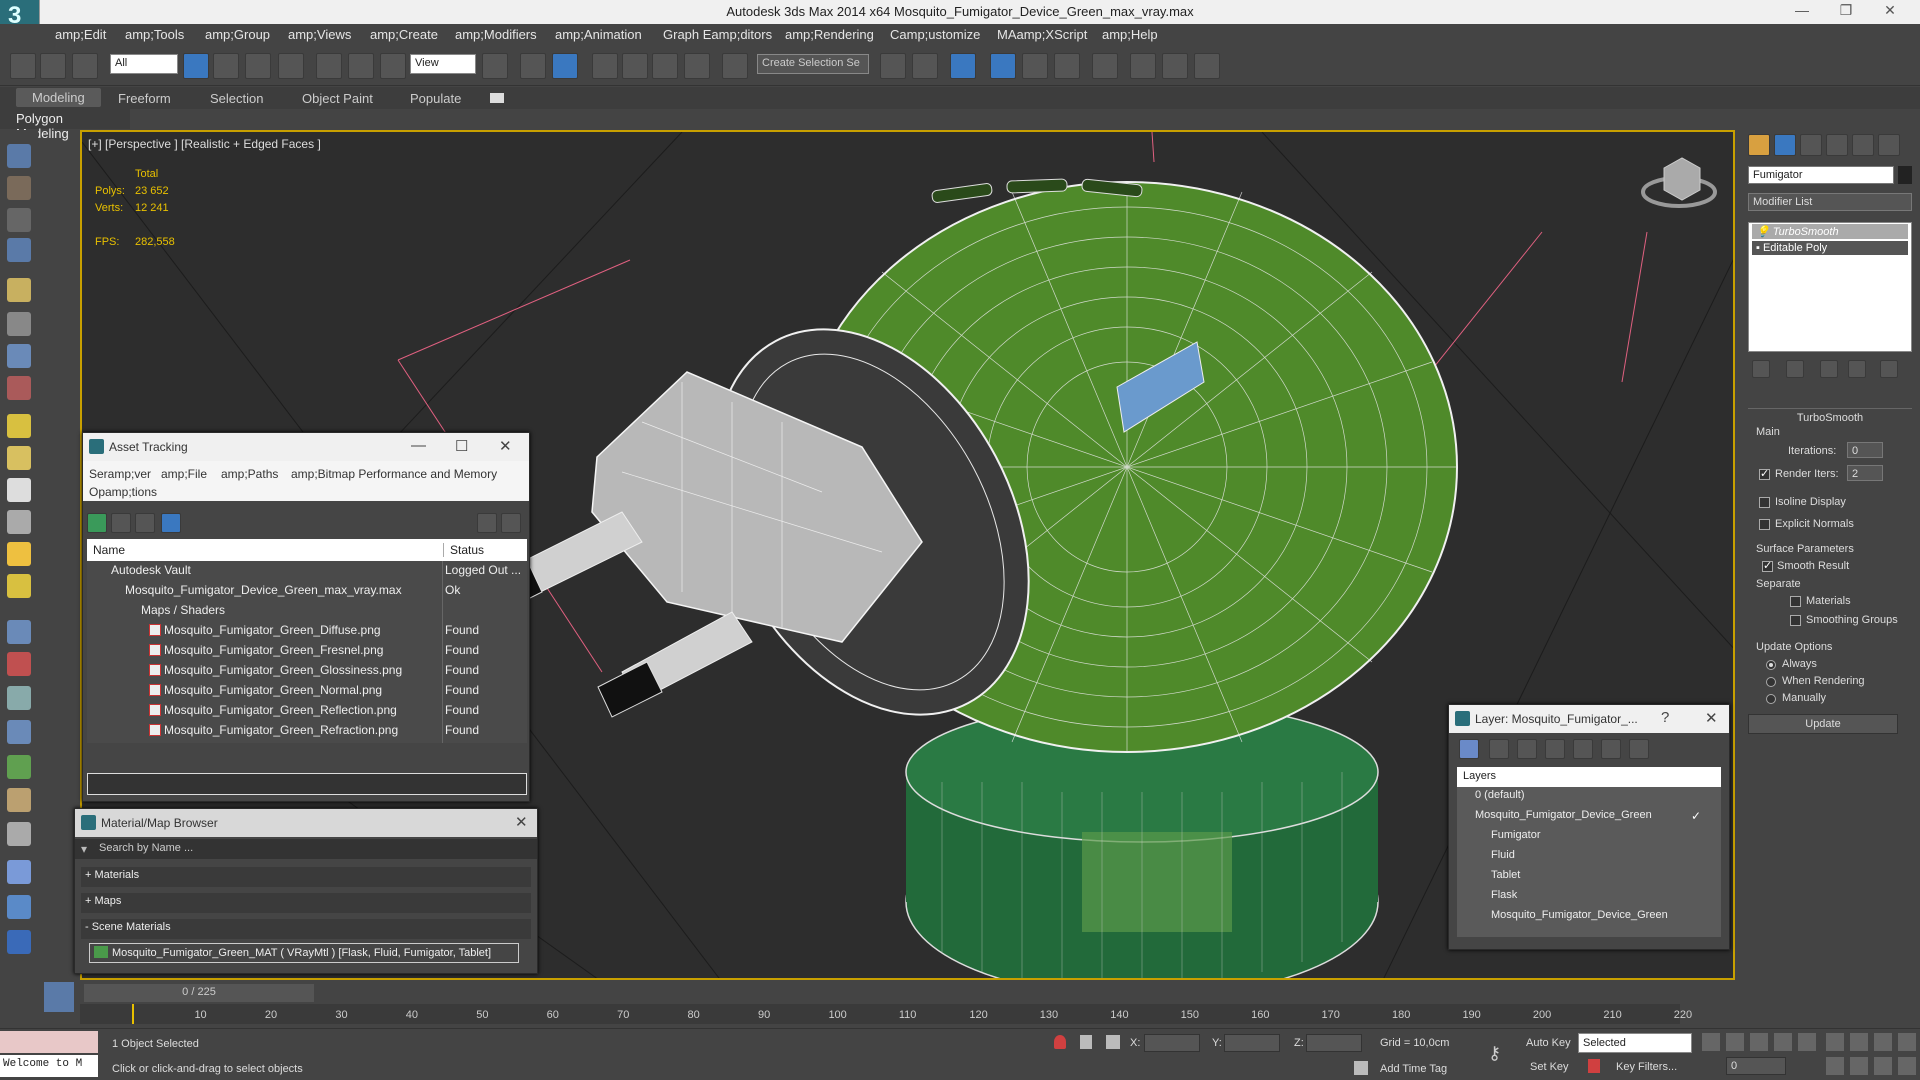  What do you see at coordinates (19, 188) in the screenshot?
I see `graphite-icon` at bounding box center [19, 188].